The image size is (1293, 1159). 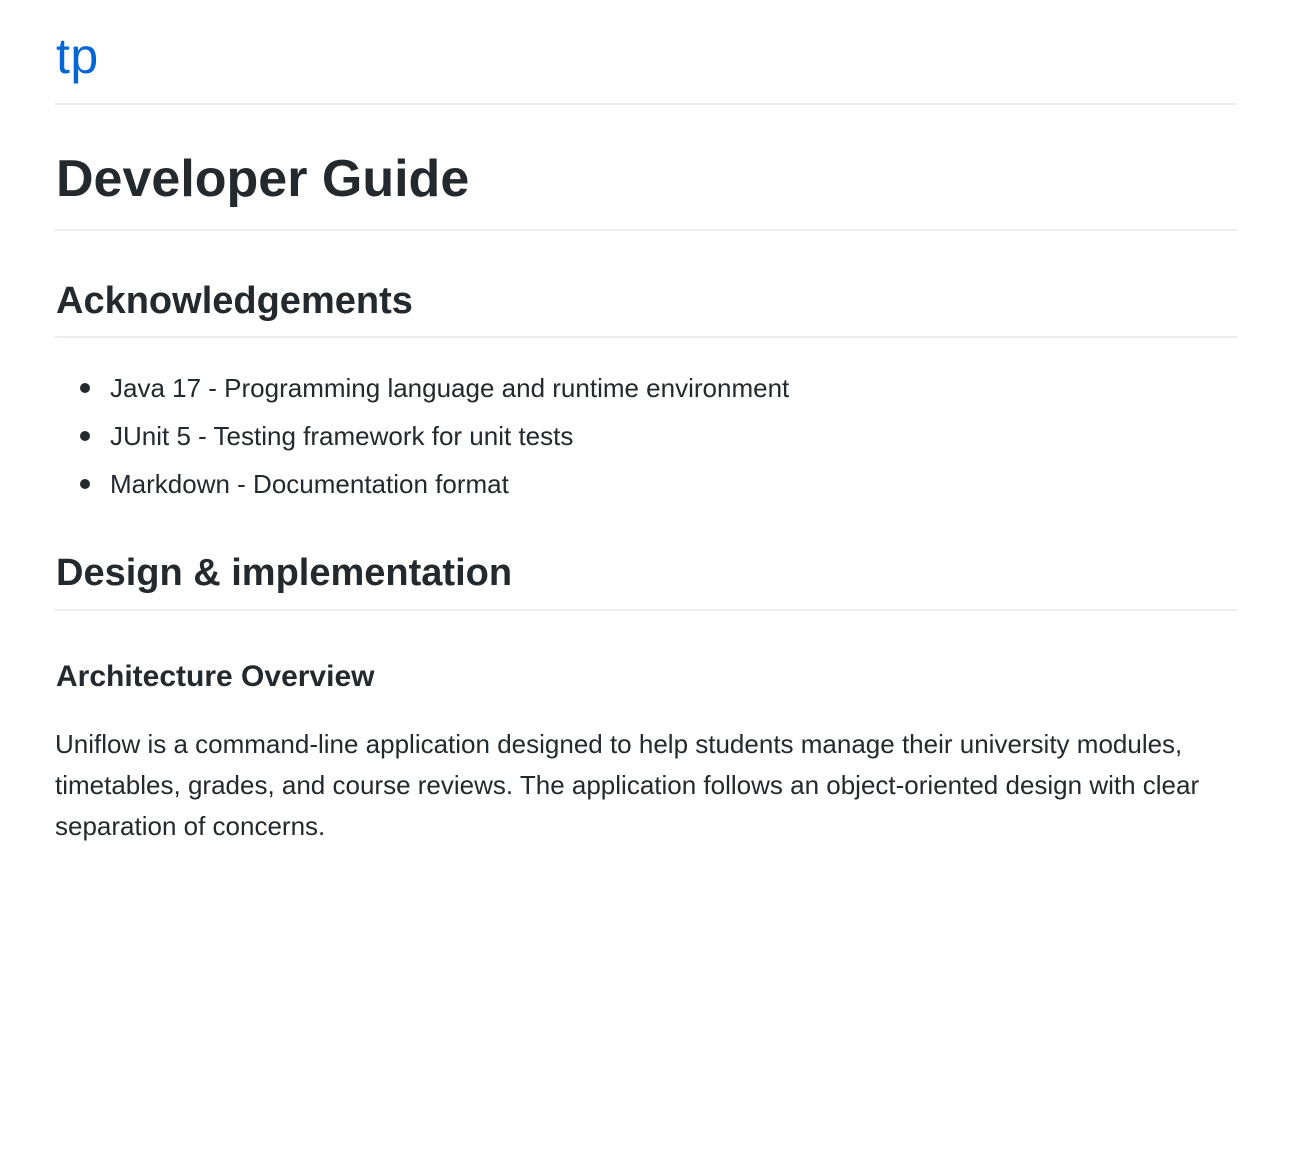 What do you see at coordinates (234, 301) in the screenshot?
I see `section-heading-acknowledgements: Acknowledgements` at bounding box center [234, 301].